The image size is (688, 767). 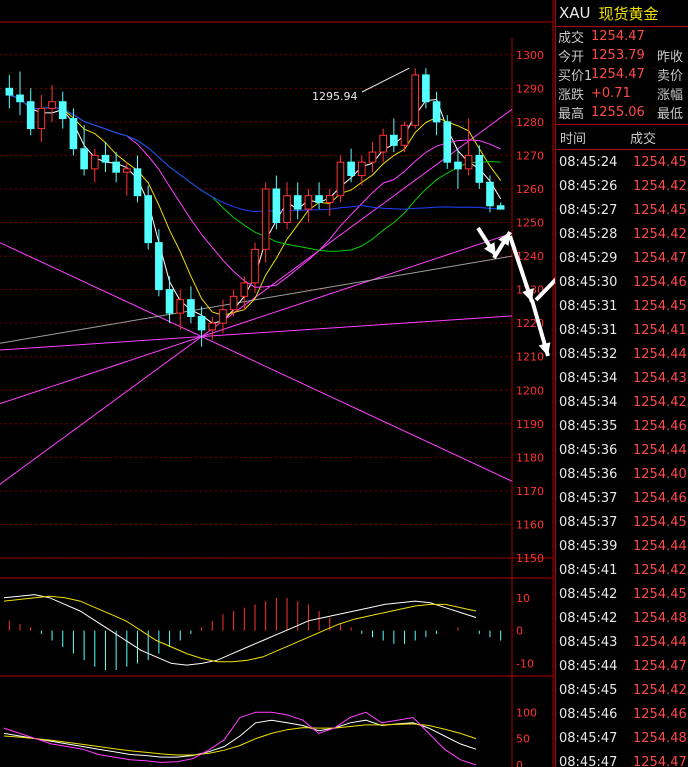 I want to click on tick-row: 08:45:36 1254.44, so click(x=622, y=450).